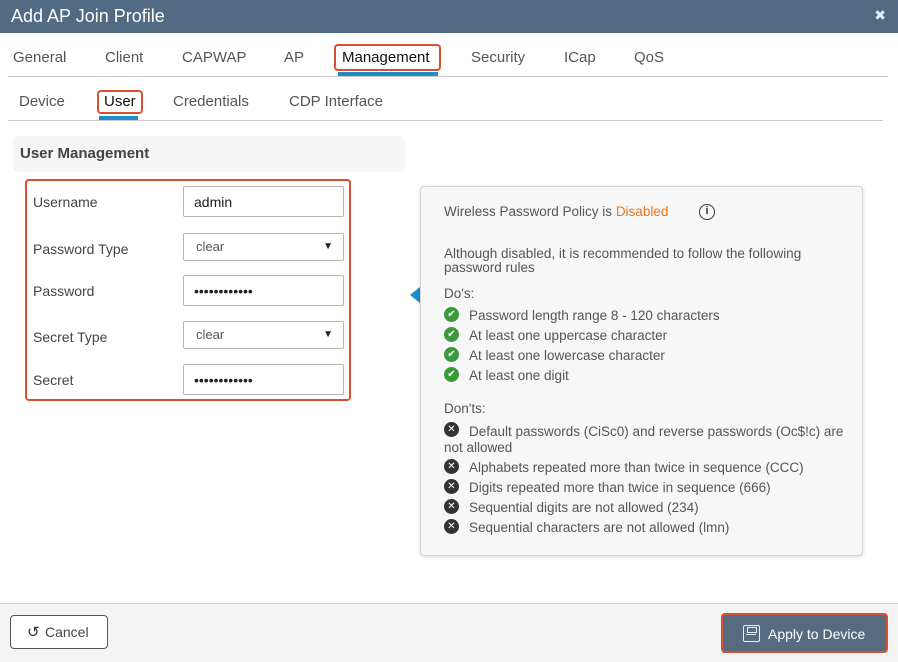 The height and width of the screenshot is (662, 898). What do you see at coordinates (568, 335) in the screenshot?
I see `do-item: At least one uppercase character` at bounding box center [568, 335].